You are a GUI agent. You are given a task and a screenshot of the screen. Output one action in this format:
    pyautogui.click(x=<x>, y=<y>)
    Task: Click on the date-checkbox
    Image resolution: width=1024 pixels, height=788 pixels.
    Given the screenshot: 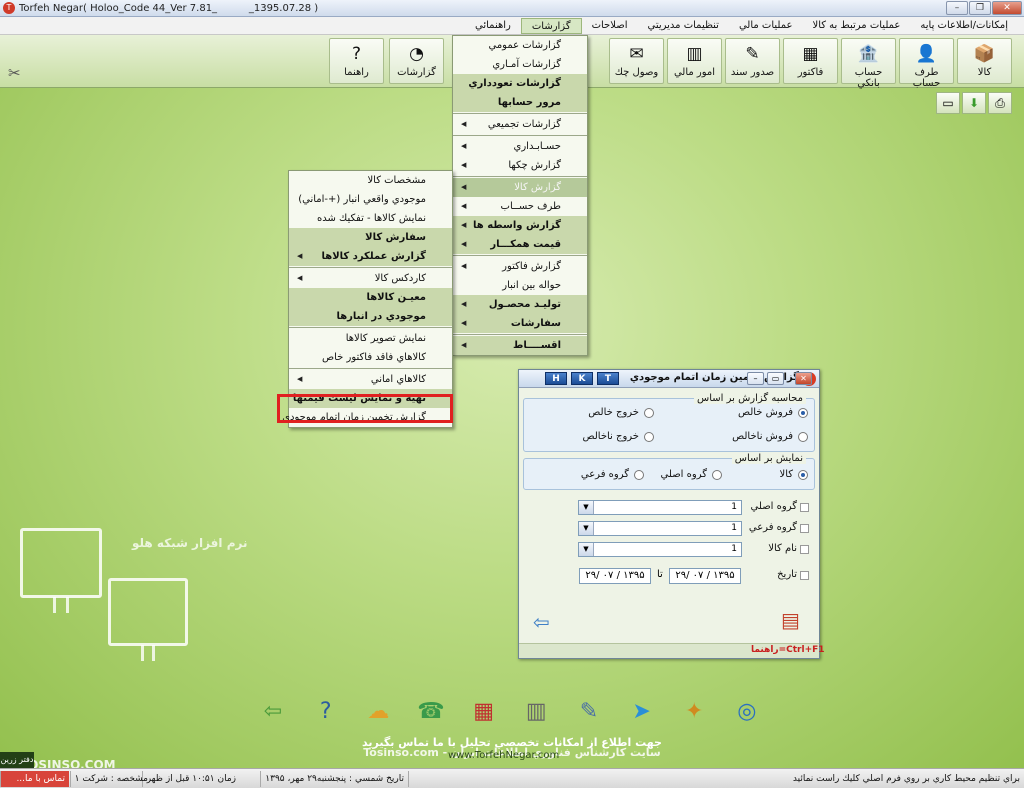 What is the action you would take?
    pyautogui.click(x=804, y=575)
    